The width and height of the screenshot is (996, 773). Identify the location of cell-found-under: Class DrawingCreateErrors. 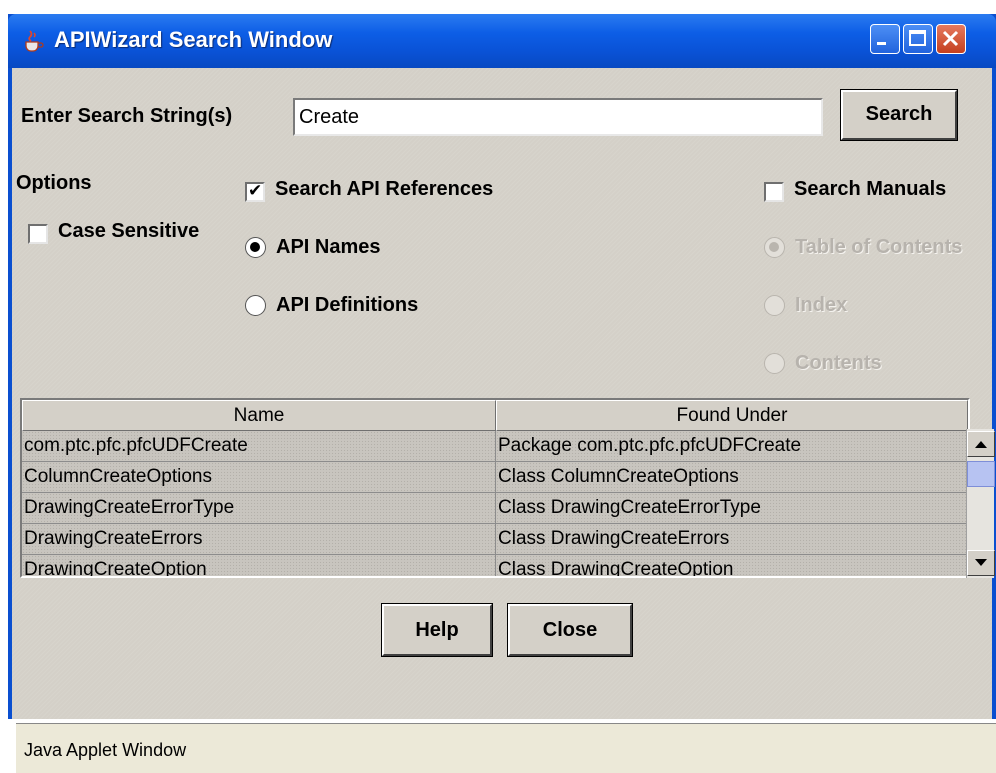
(732, 539).